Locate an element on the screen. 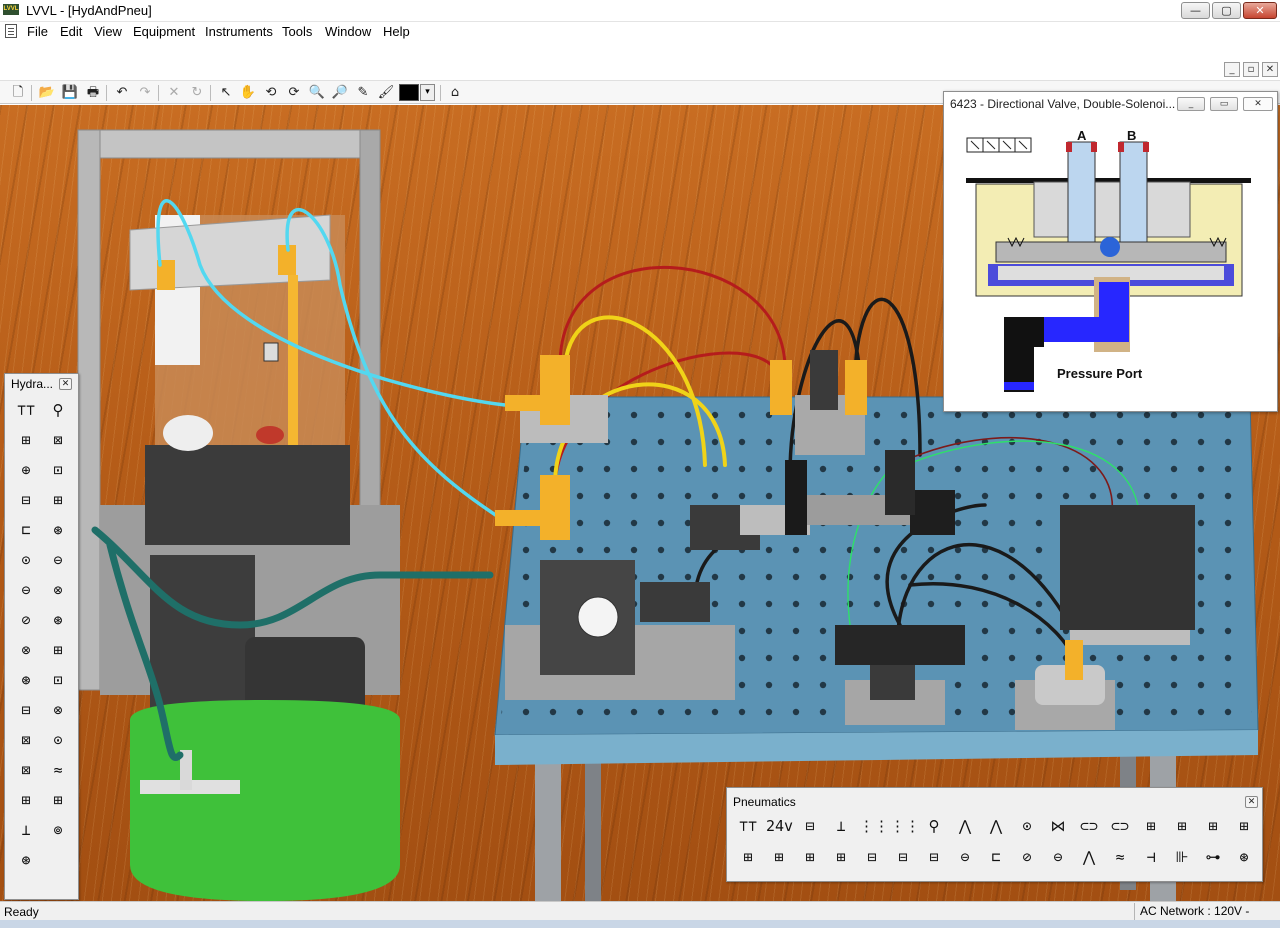 The height and width of the screenshot is (928, 1280). menu-view: View is located at coordinates (108, 31).